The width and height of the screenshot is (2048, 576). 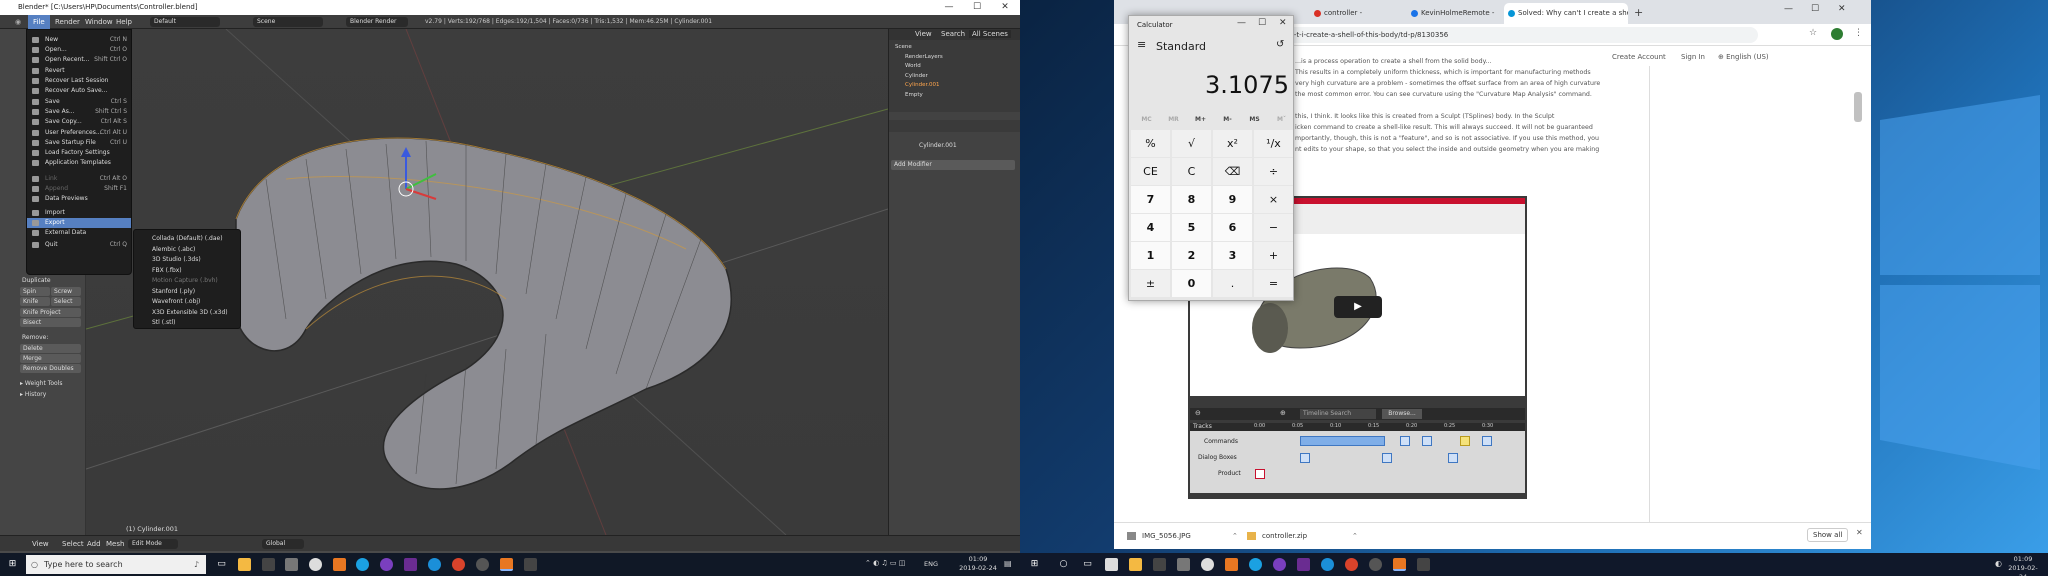 What do you see at coordinates (1241, 23) in the screenshot?
I see `calc-minimize-icon: —` at bounding box center [1241, 23].